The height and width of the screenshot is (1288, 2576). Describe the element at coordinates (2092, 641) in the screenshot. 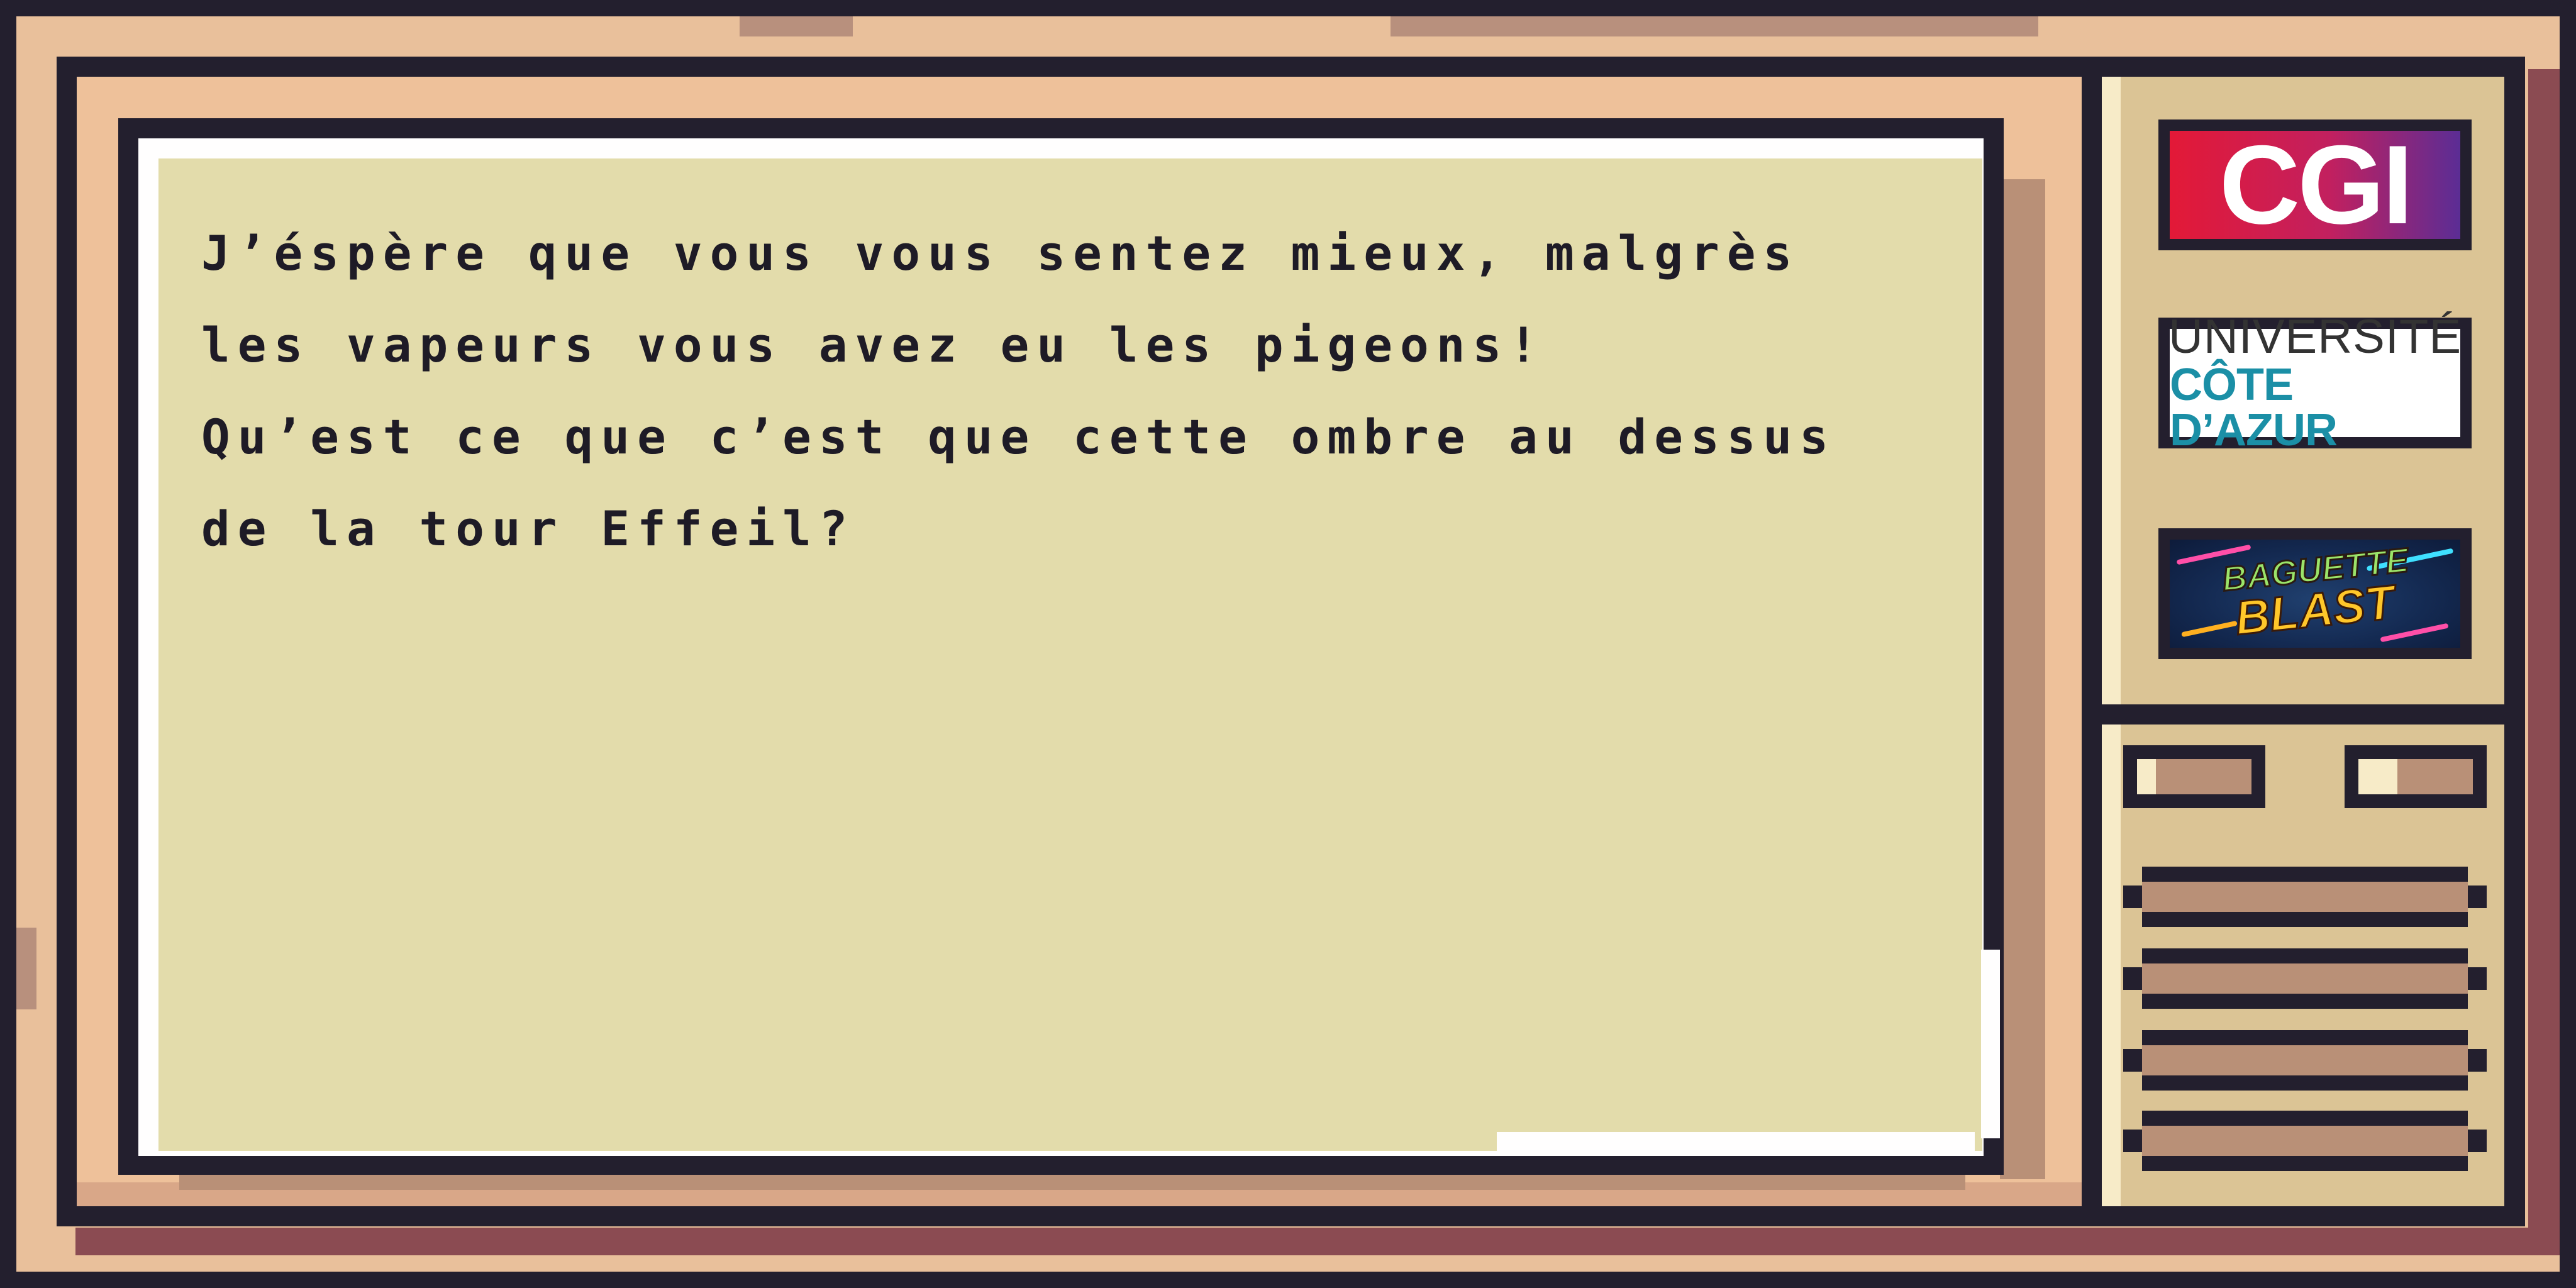

I see `panel-divider` at that location.